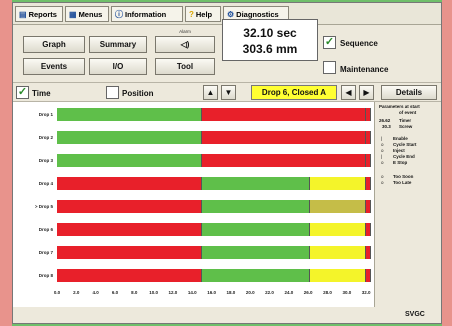 This screenshot has height=326, width=452. What do you see at coordinates (41, 93) in the screenshot?
I see `time-label: Time` at bounding box center [41, 93].